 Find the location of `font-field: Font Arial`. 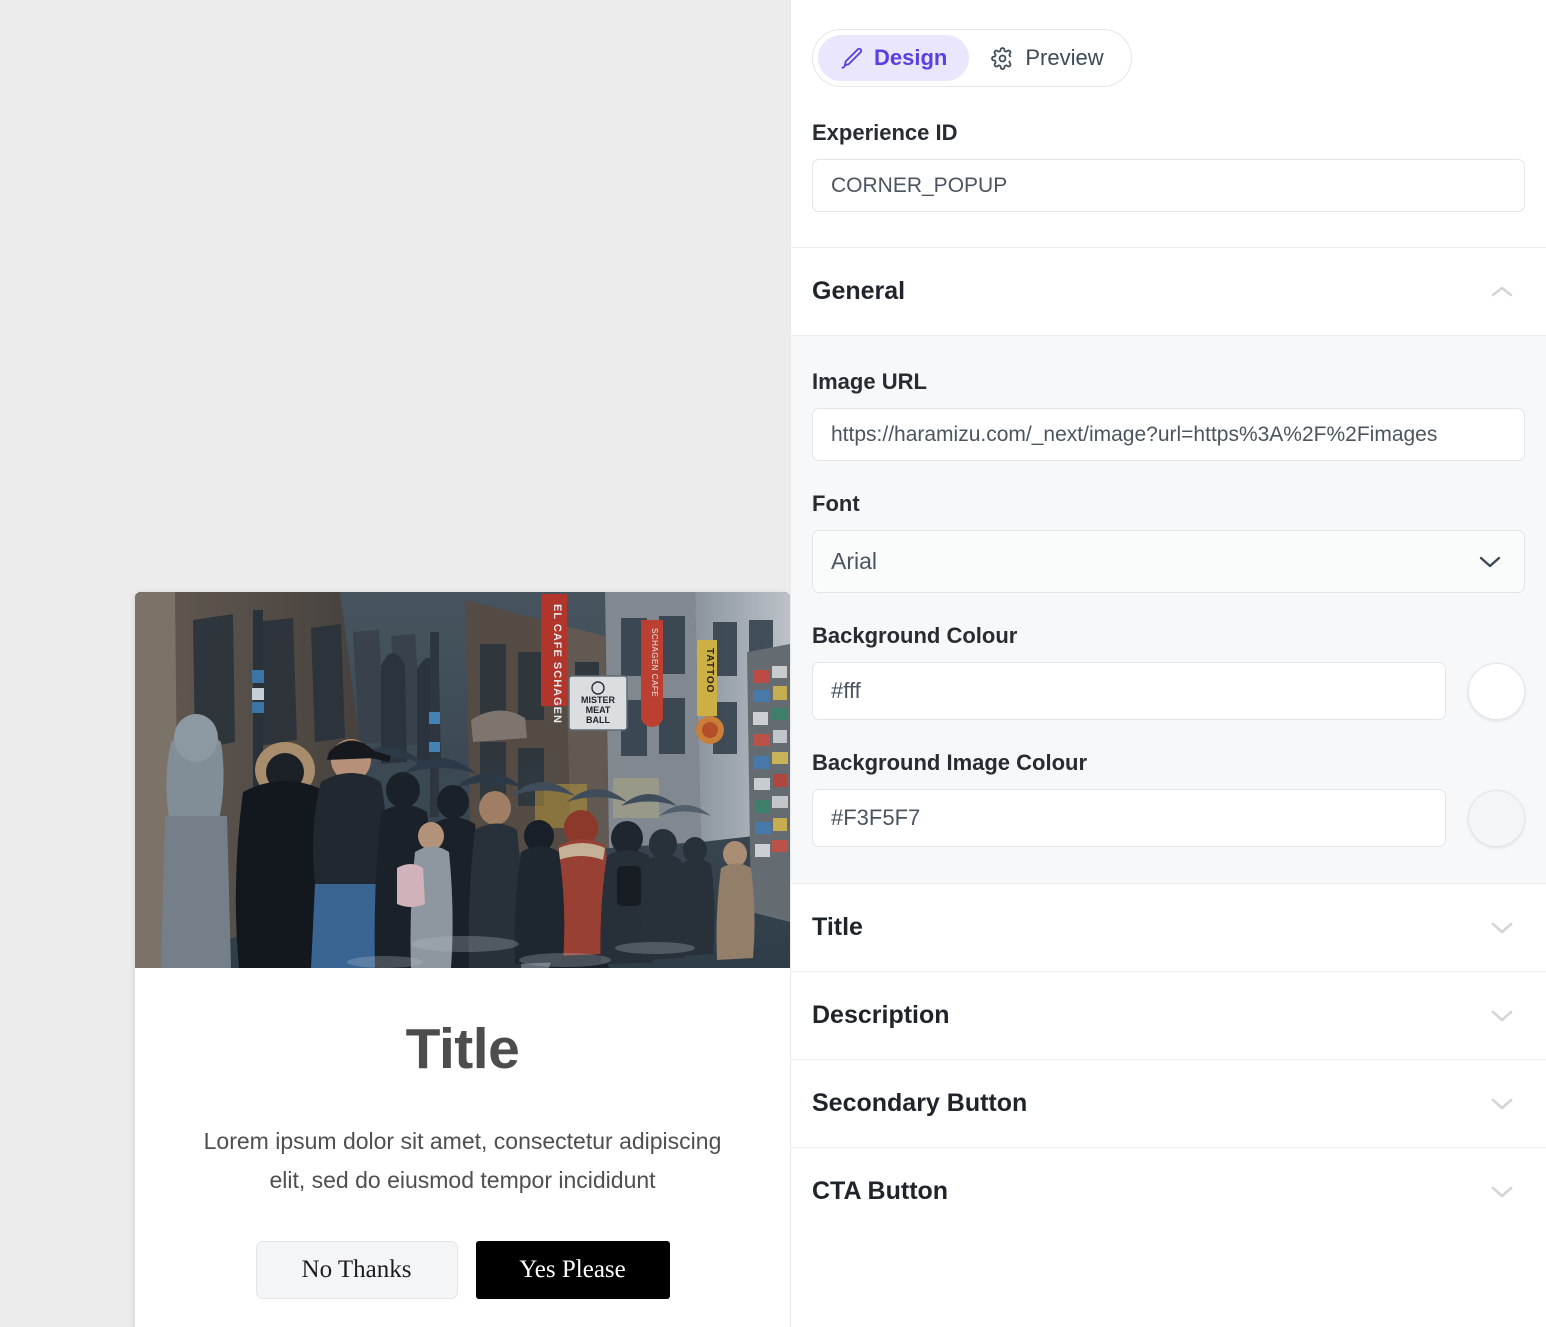

font-field: Font Arial is located at coordinates (1168, 542).